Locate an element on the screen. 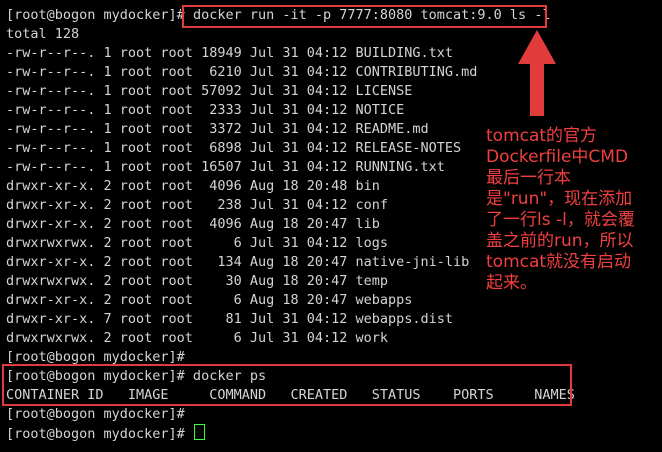 The image size is (662, 452). active-prompt-line: [root@bogon mydocker]# is located at coordinates (105, 433).